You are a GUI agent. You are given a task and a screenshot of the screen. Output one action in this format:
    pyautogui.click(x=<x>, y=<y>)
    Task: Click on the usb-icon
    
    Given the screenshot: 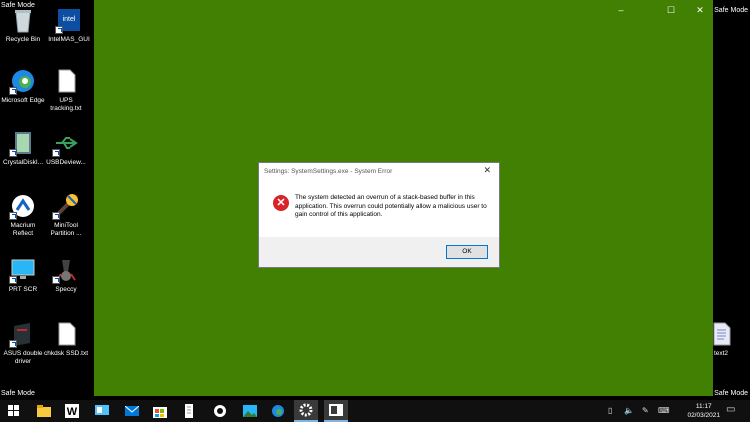 What is the action you would take?
    pyautogui.click(x=66, y=143)
    